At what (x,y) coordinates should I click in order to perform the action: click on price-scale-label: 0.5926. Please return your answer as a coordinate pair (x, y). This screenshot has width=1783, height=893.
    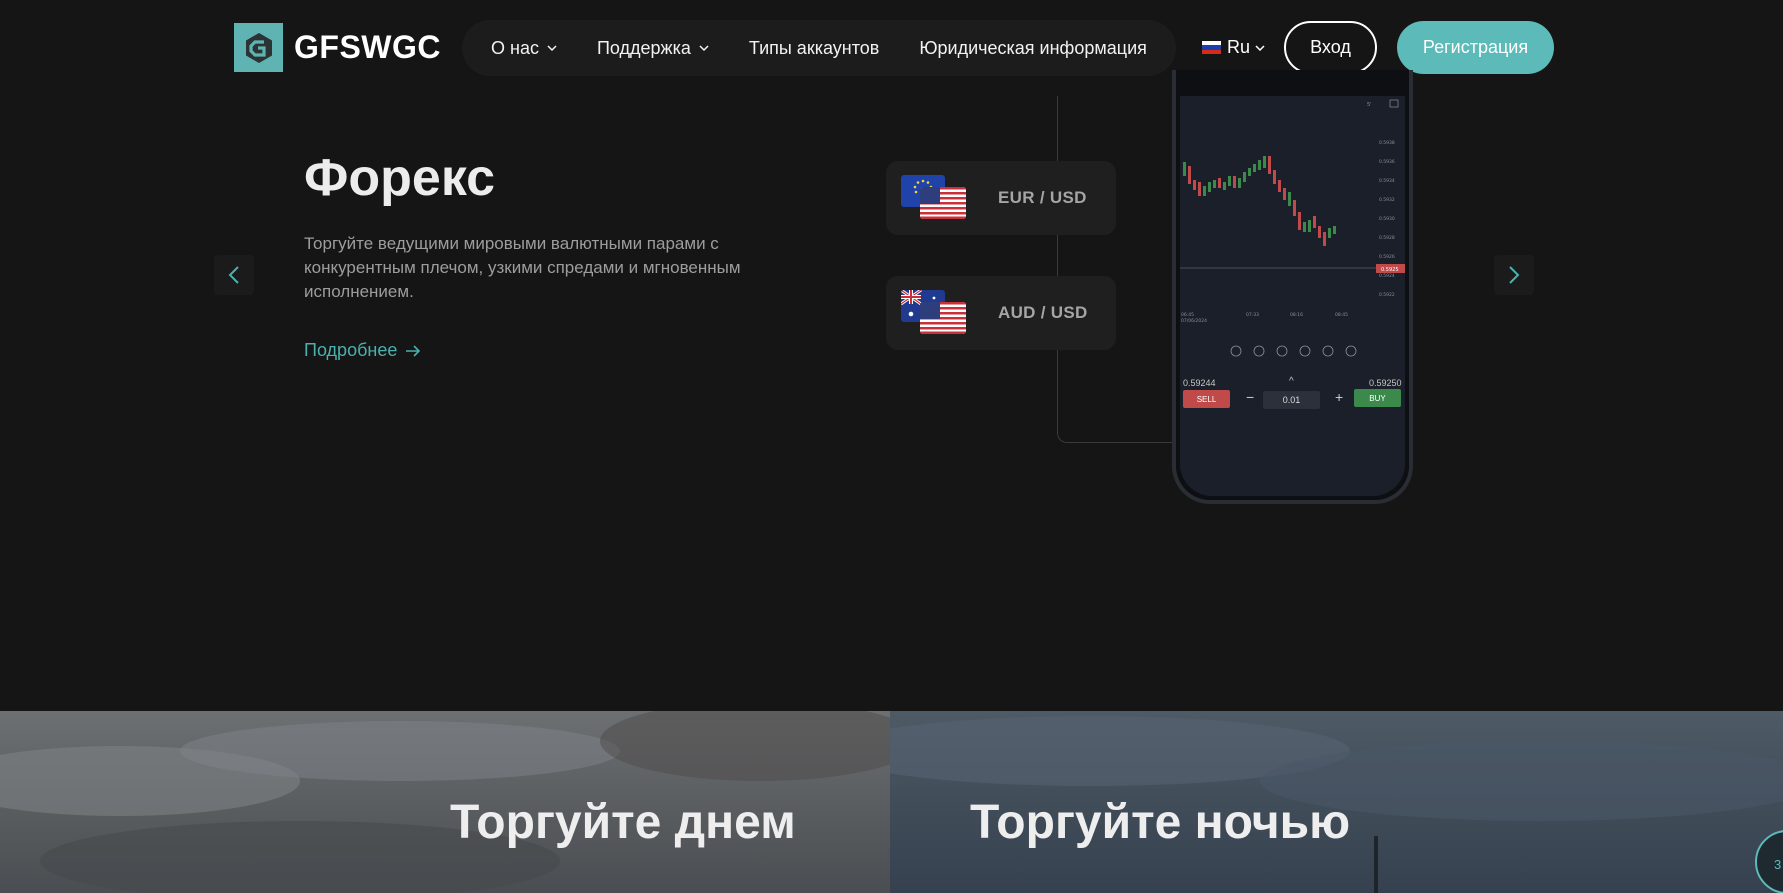
    Looking at the image, I should click on (1387, 257).